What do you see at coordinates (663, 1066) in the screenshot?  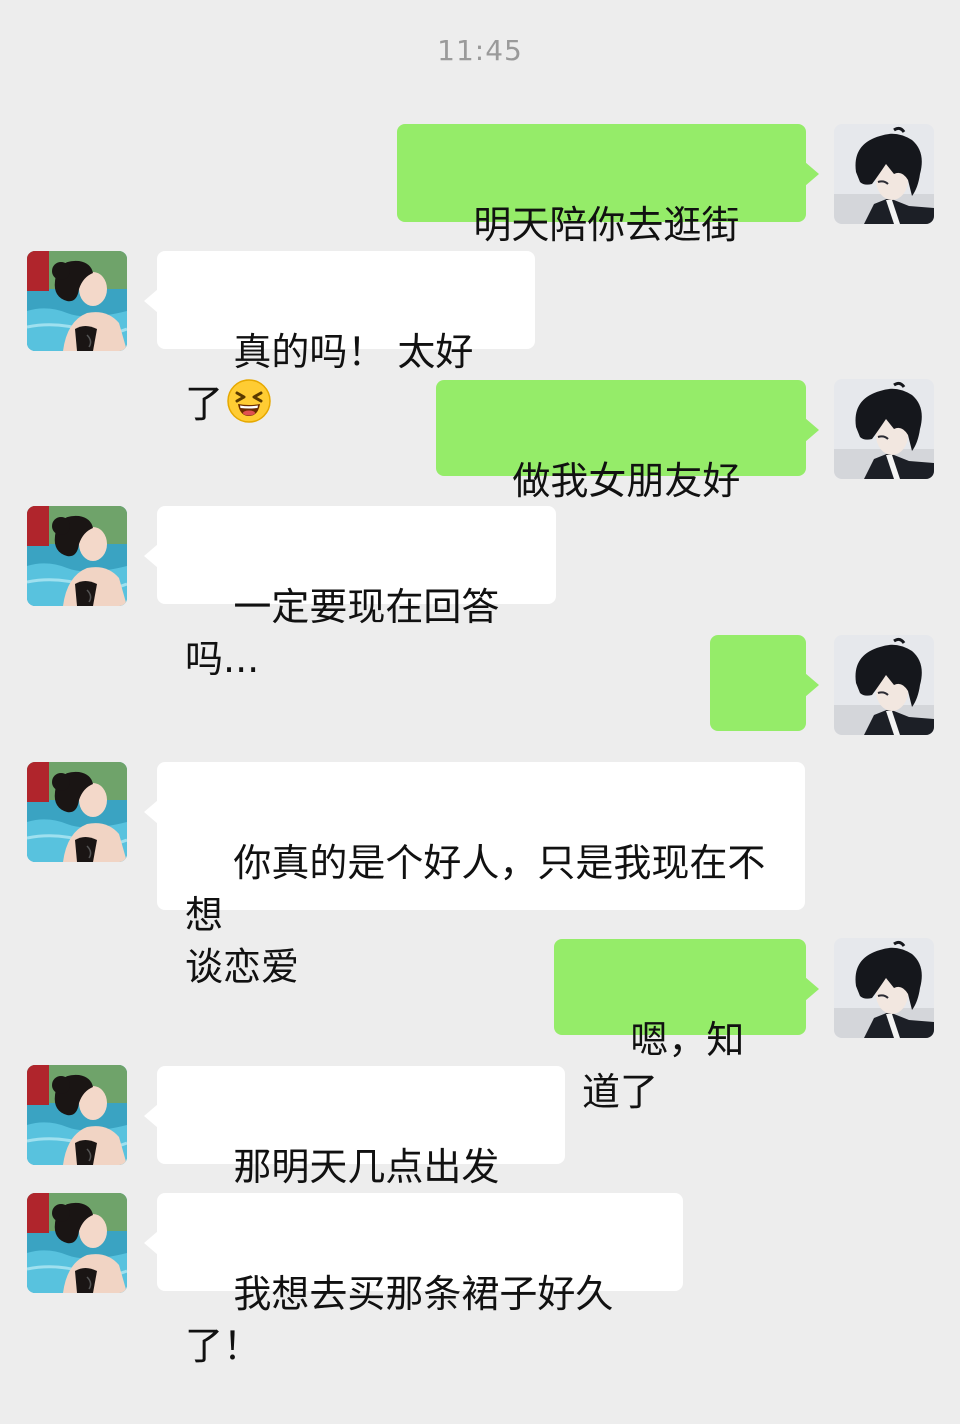 I see `message-text: 嗯，知道了` at bounding box center [663, 1066].